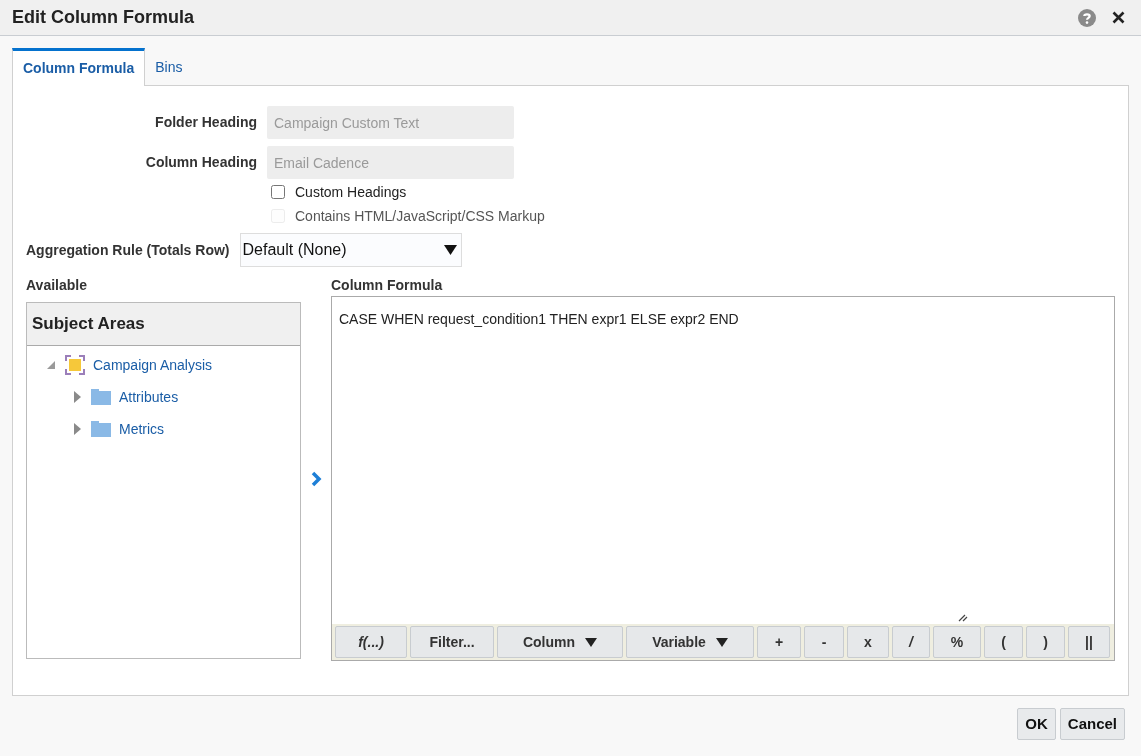  What do you see at coordinates (1092, 724) in the screenshot?
I see `dialog-button: Cancel` at bounding box center [1092, 724].